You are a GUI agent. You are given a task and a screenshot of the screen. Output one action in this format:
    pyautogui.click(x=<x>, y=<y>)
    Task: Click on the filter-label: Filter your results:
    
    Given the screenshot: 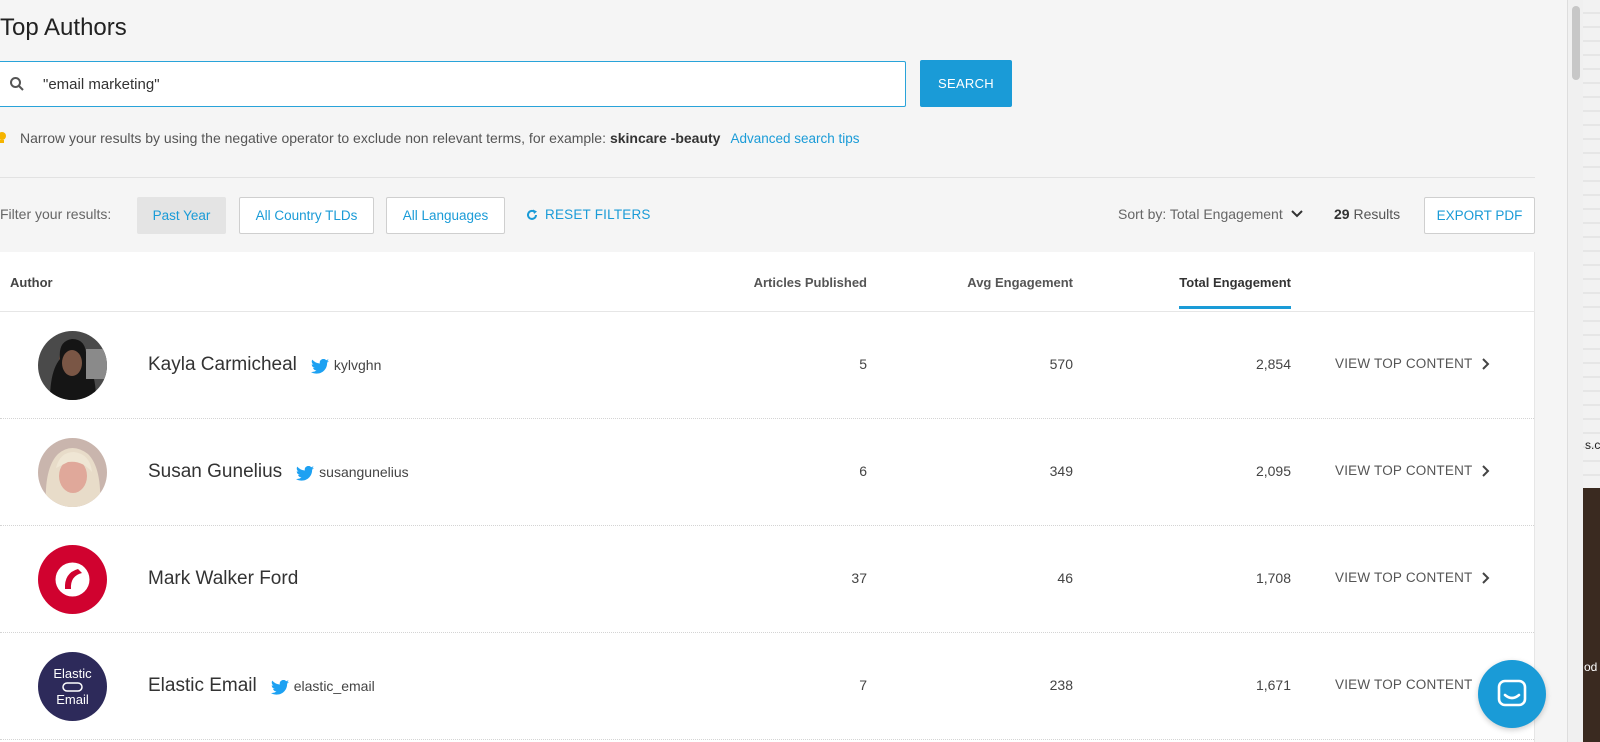 What is the action you would take?
    pyautogui.click(x=56, y=214)
    